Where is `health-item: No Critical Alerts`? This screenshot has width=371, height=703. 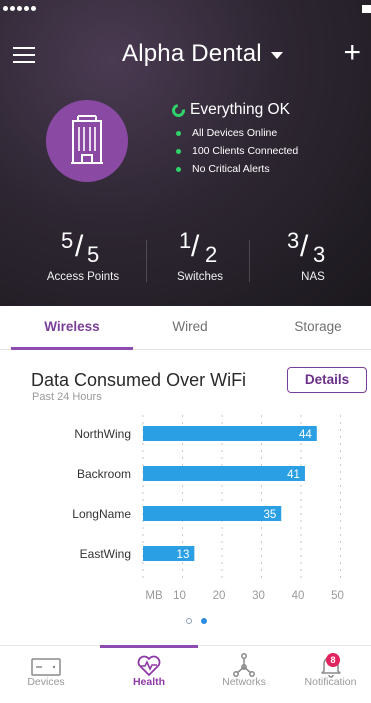 health-item: No Critical Alerts is located at coordinates (237, 169).